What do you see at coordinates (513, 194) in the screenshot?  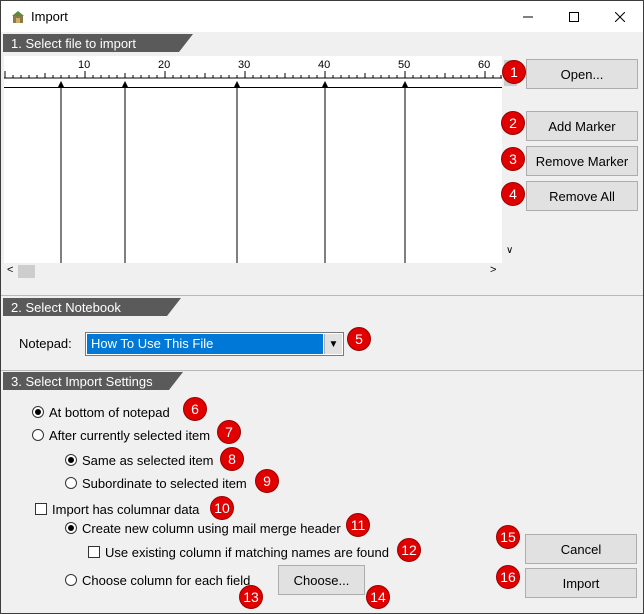 I see `annotation-badge-4: 4` at bounding box center [513, 194].